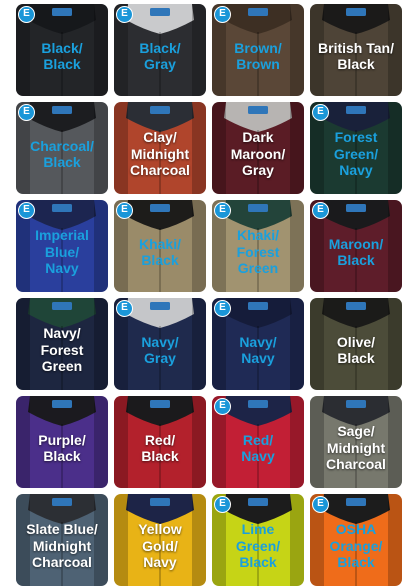  Describe the element at coordinates (258, 252) in the screenshot. I see `swatch-color-label: Khaki/ Forest Green` at that location.